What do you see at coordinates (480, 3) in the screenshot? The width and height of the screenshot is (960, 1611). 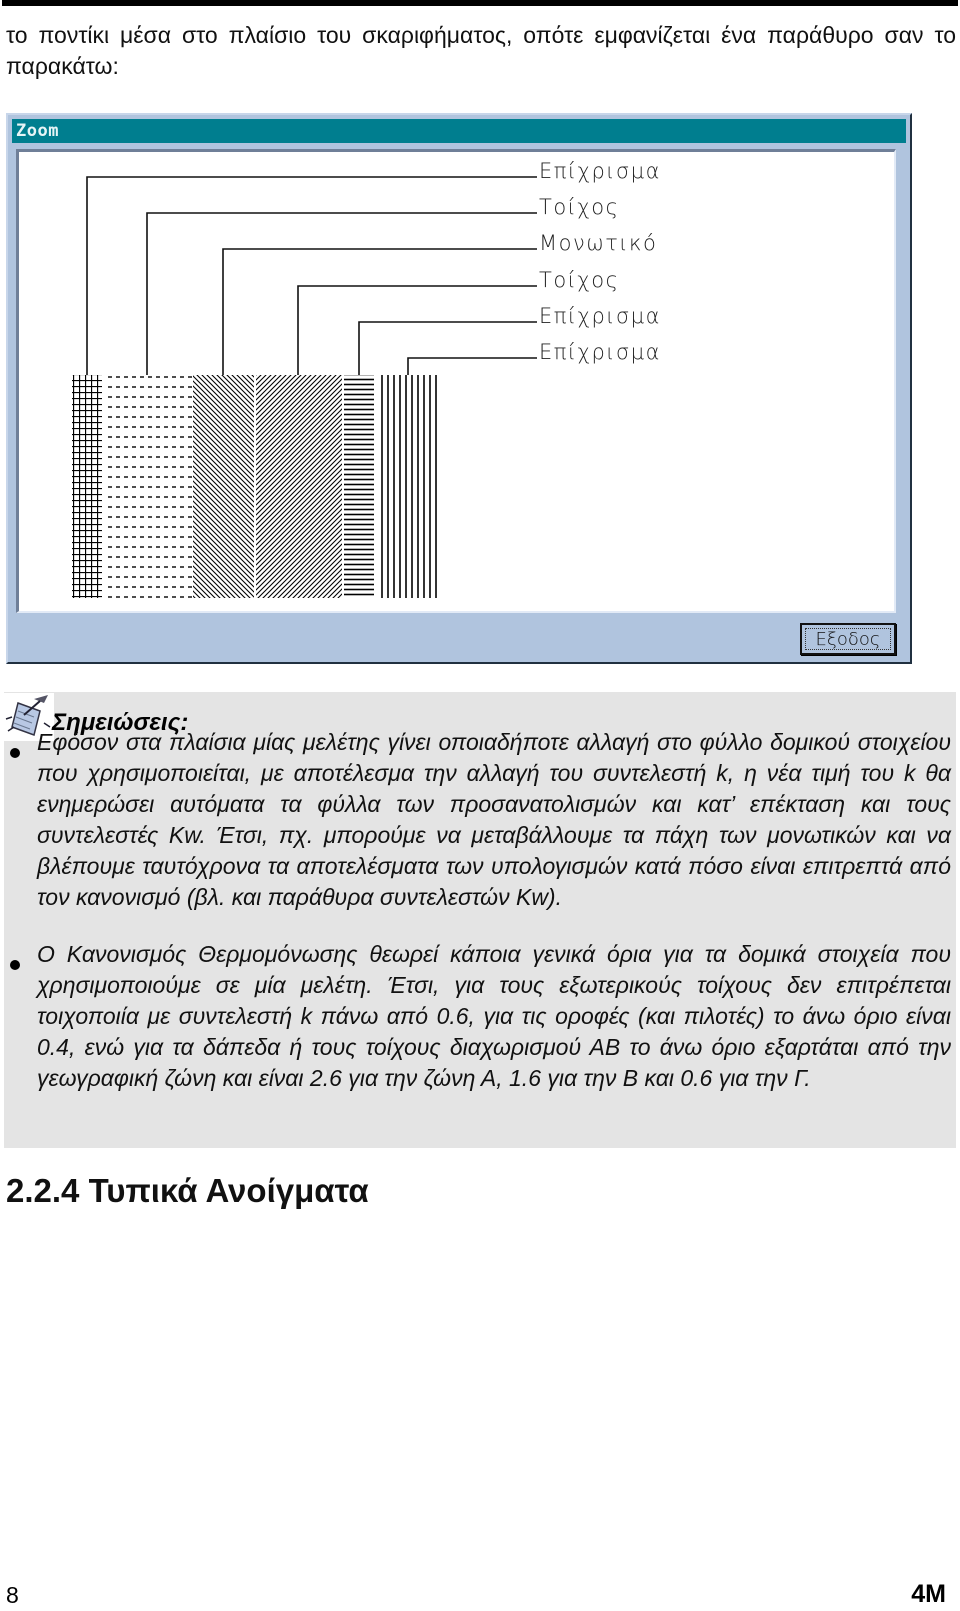 I see `top-rule` at bounding box center [480, 3].